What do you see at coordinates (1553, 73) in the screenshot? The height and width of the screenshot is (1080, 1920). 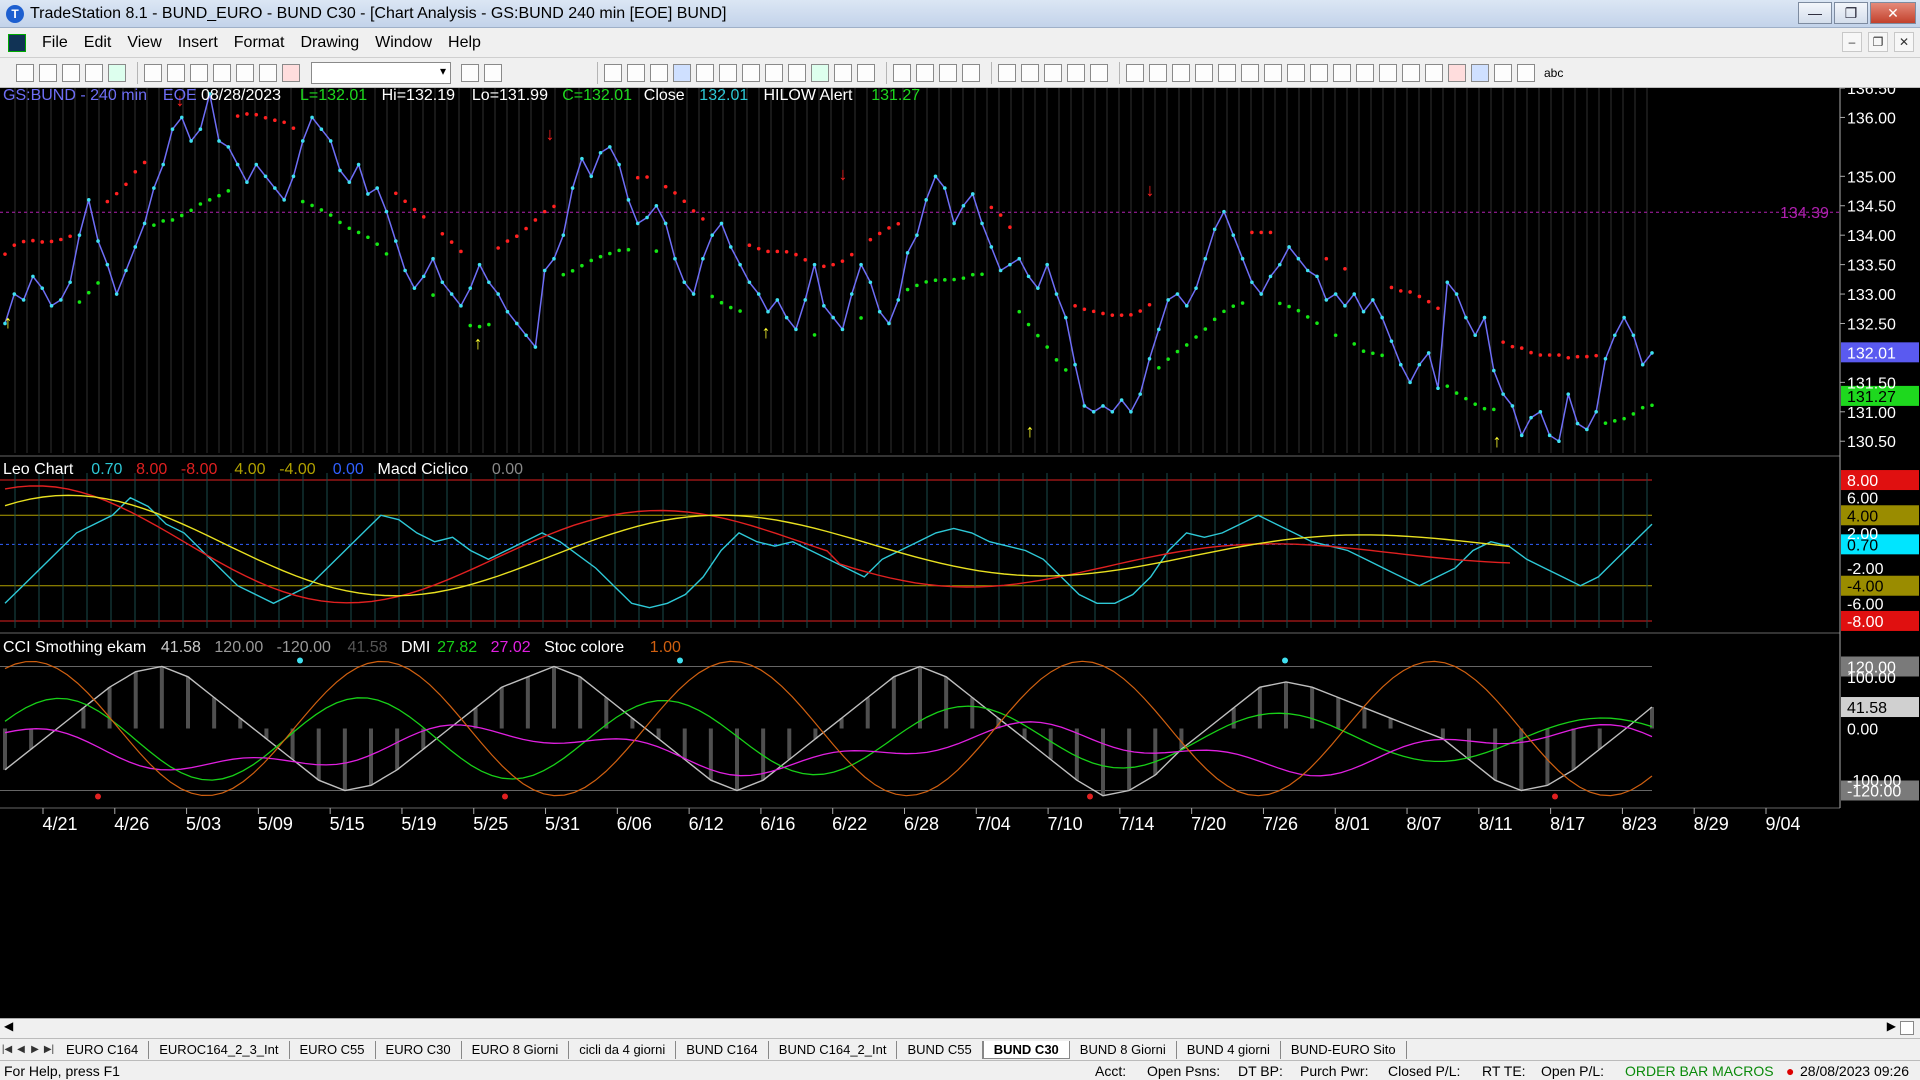 I see `text-tool-icon: abc` at bounding box center [1553, 73].